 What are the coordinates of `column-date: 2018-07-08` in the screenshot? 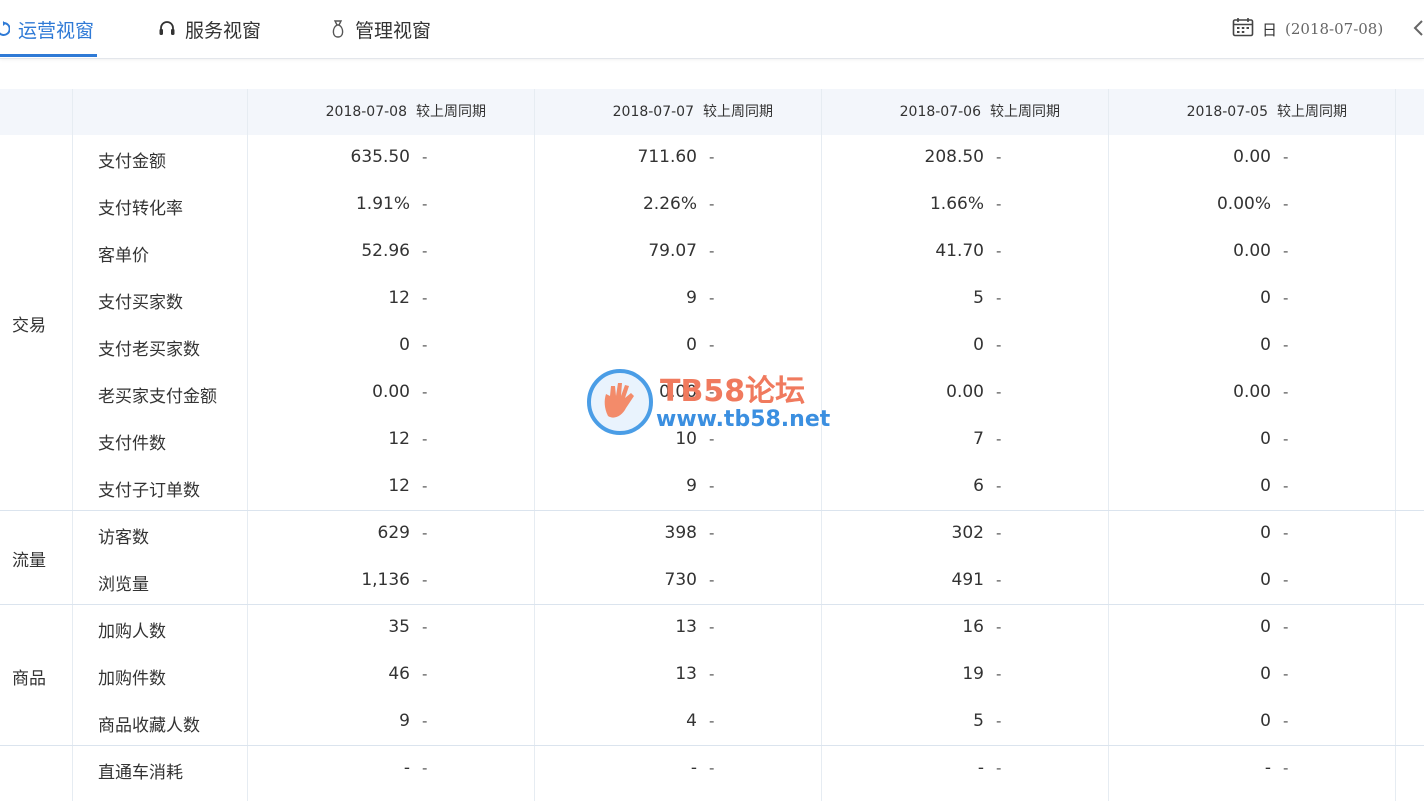 It's located at (366, 112).